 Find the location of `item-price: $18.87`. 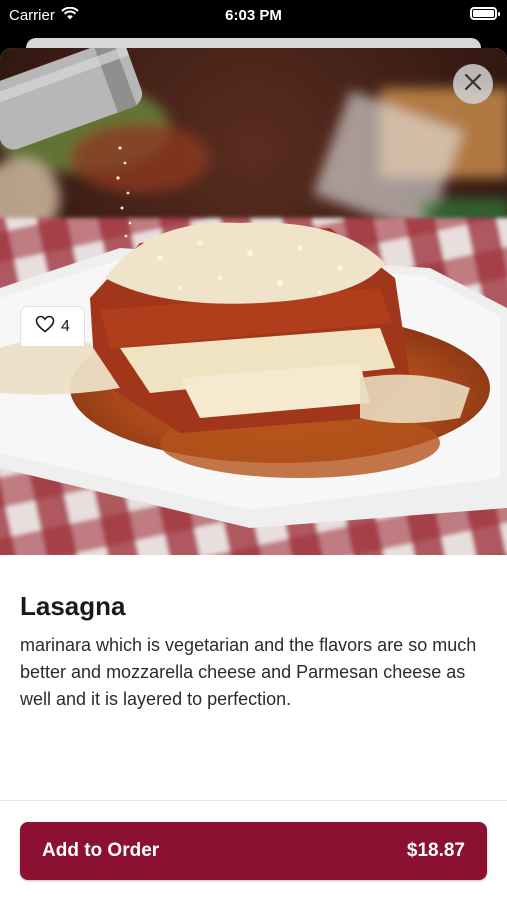

item-price: $18.87 is located at coordinates (435, 850).